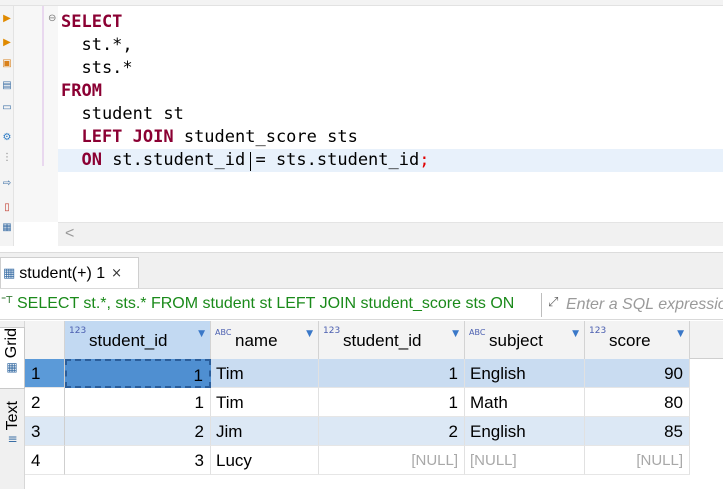  Describe the element at coordinates (45, 340) in the screenshot. I see `row-number-header` at that location.